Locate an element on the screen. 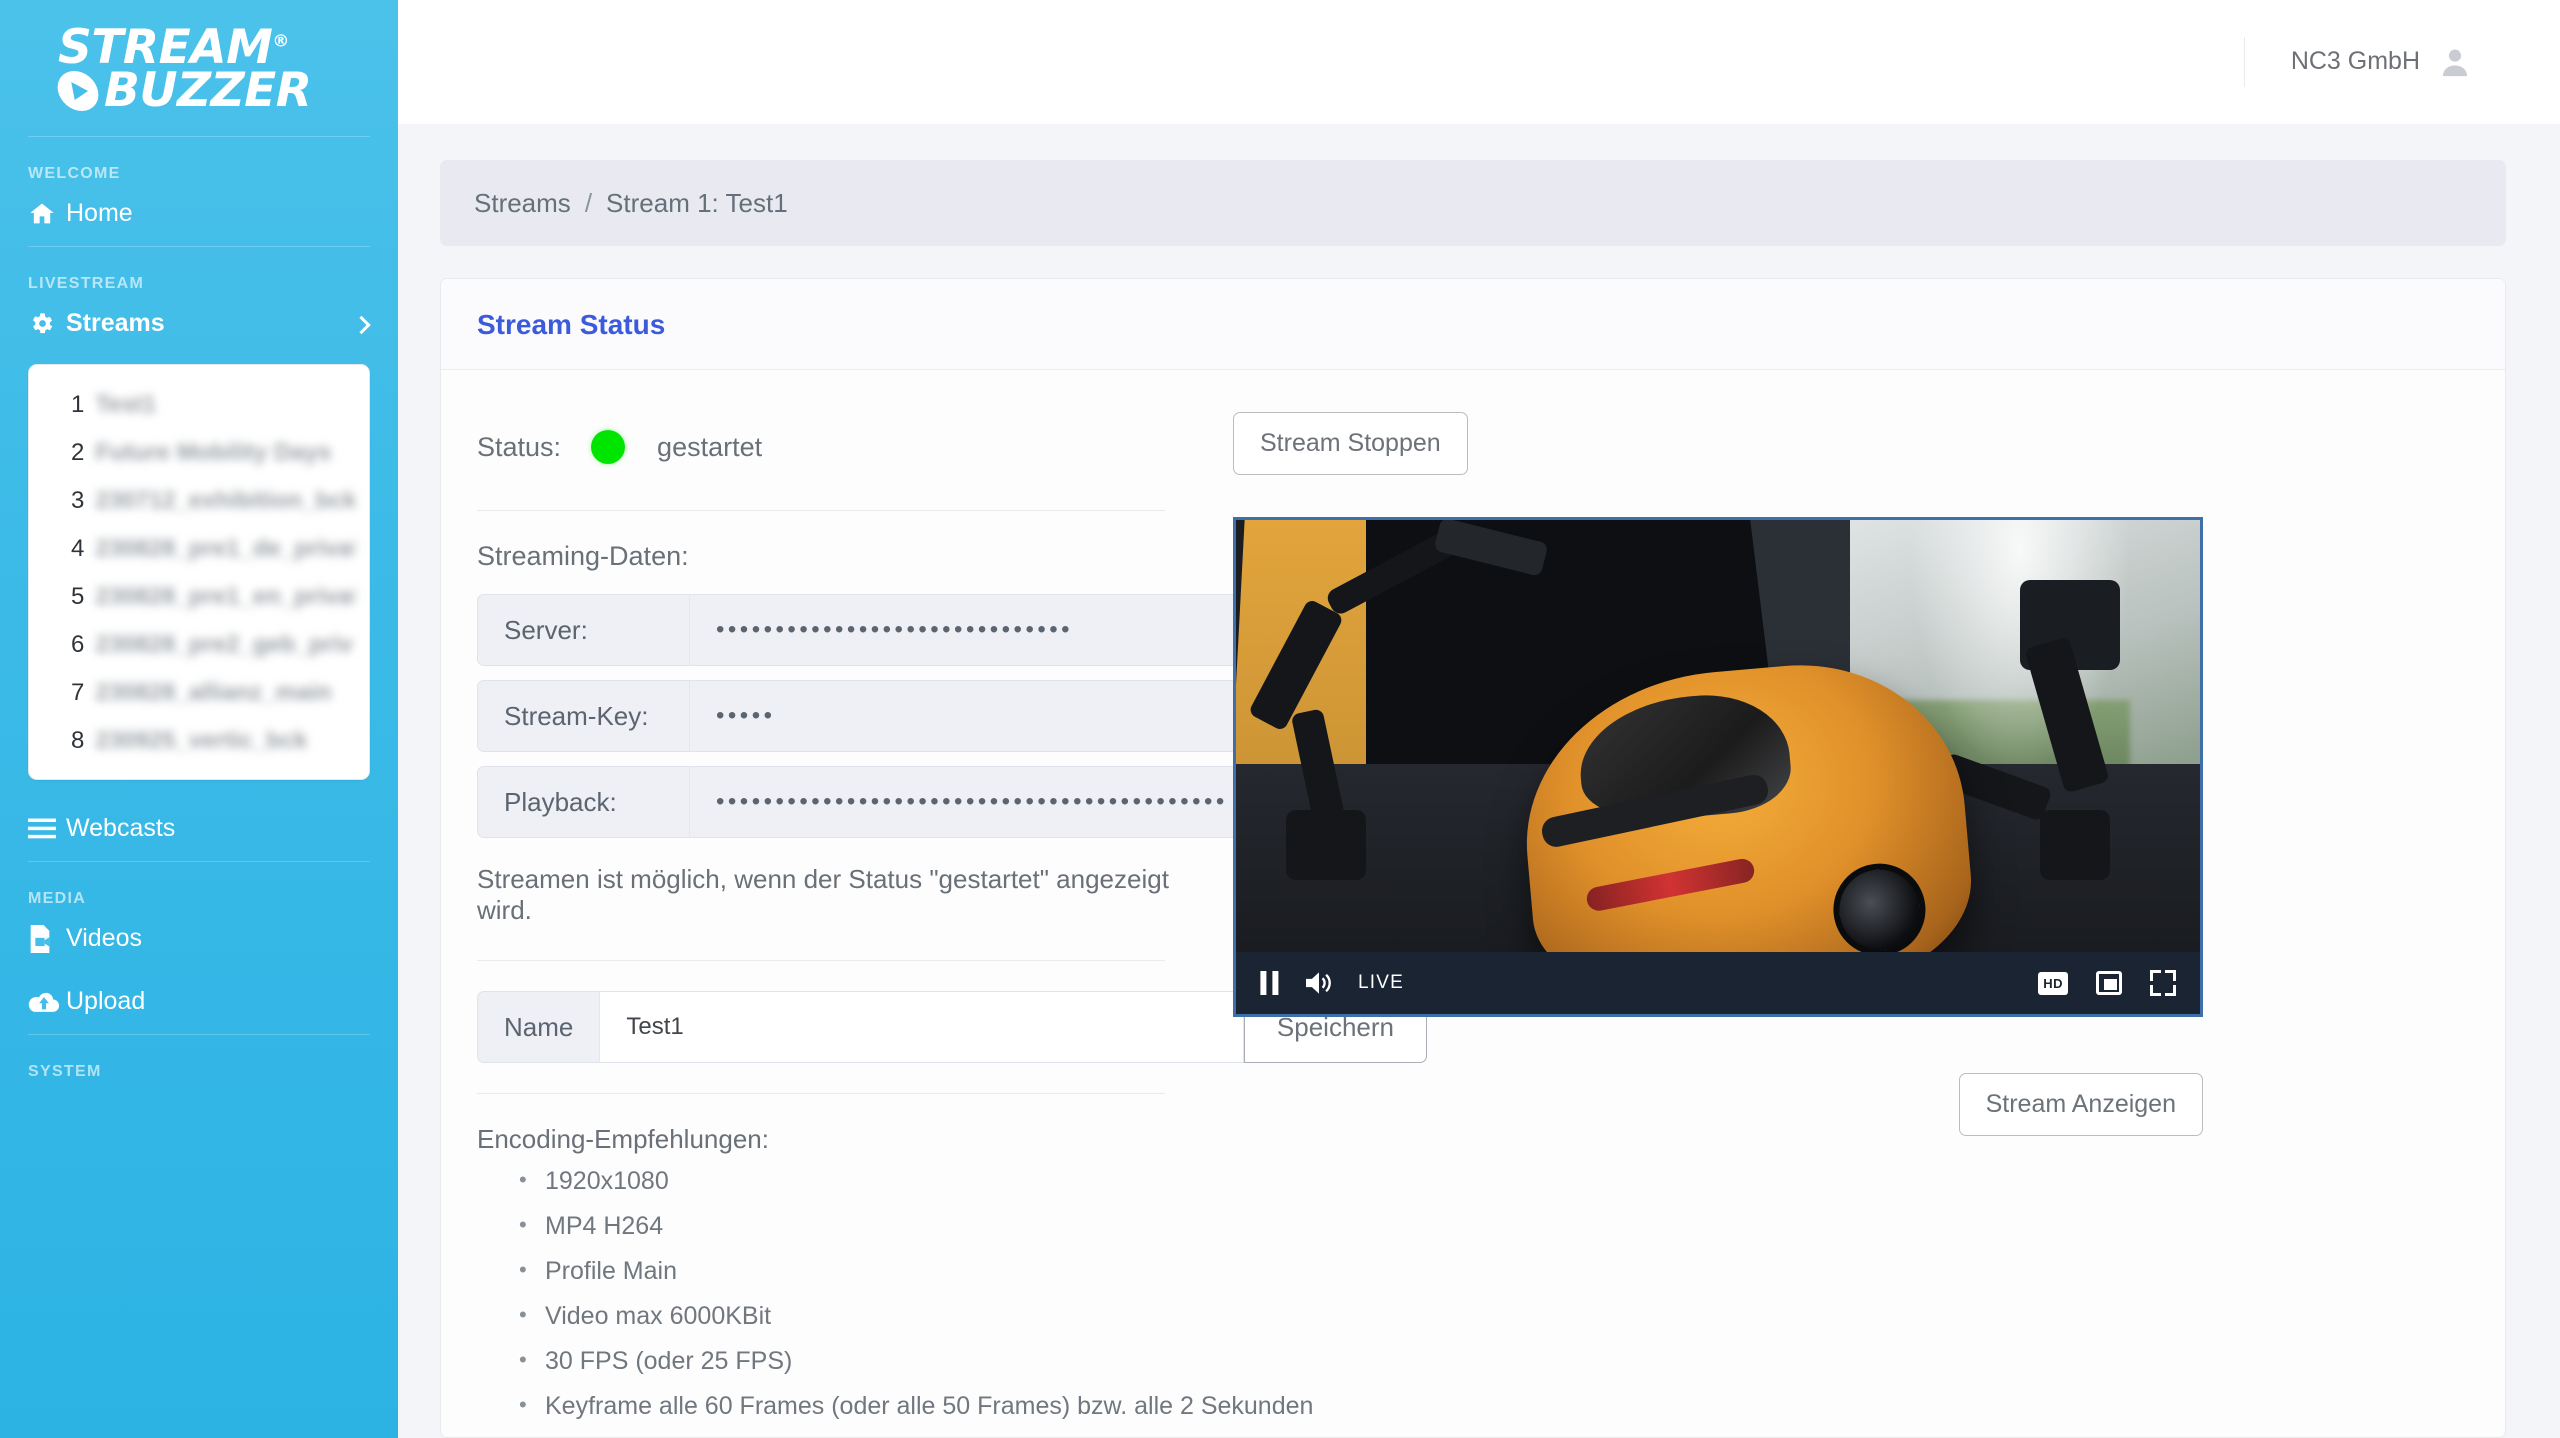 This screenshot has height=1438, width=2560. list-item: Video max 6000KBit is located at coordinates (860, 1316).